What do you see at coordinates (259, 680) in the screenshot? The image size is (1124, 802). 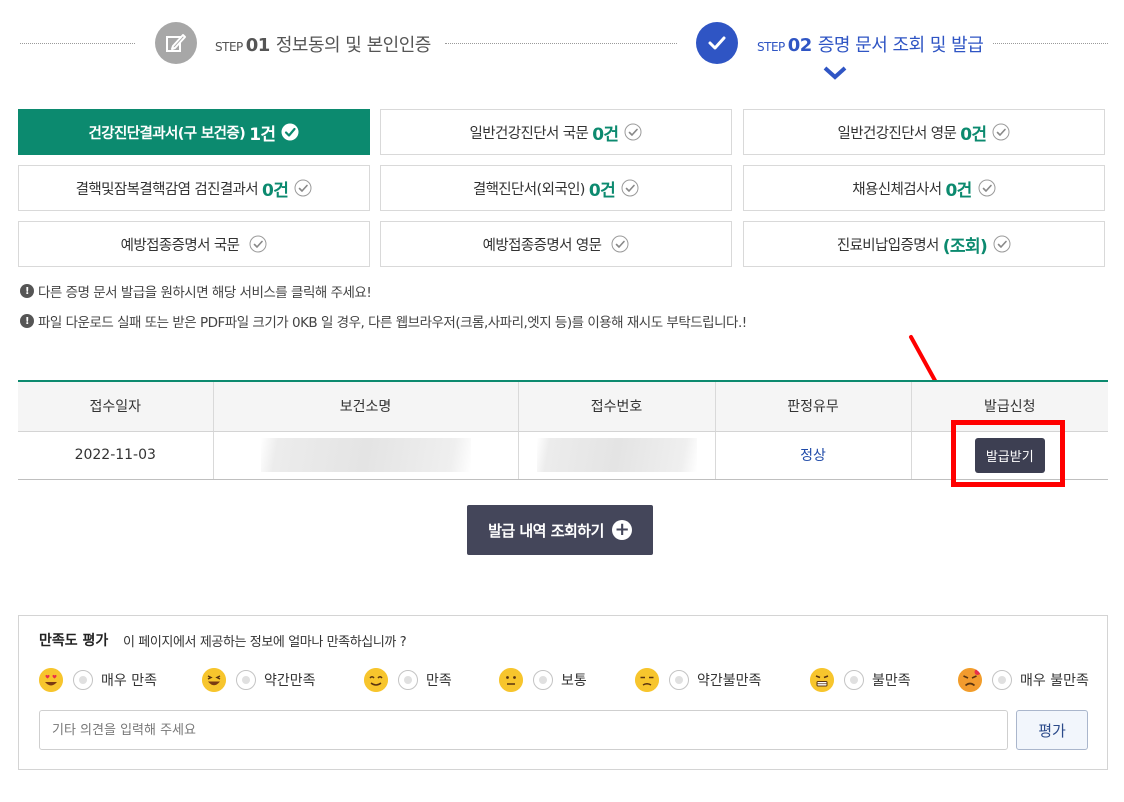 I see `option-somewhat-satisfied: 약간만족` at bounding box center [259, 680].